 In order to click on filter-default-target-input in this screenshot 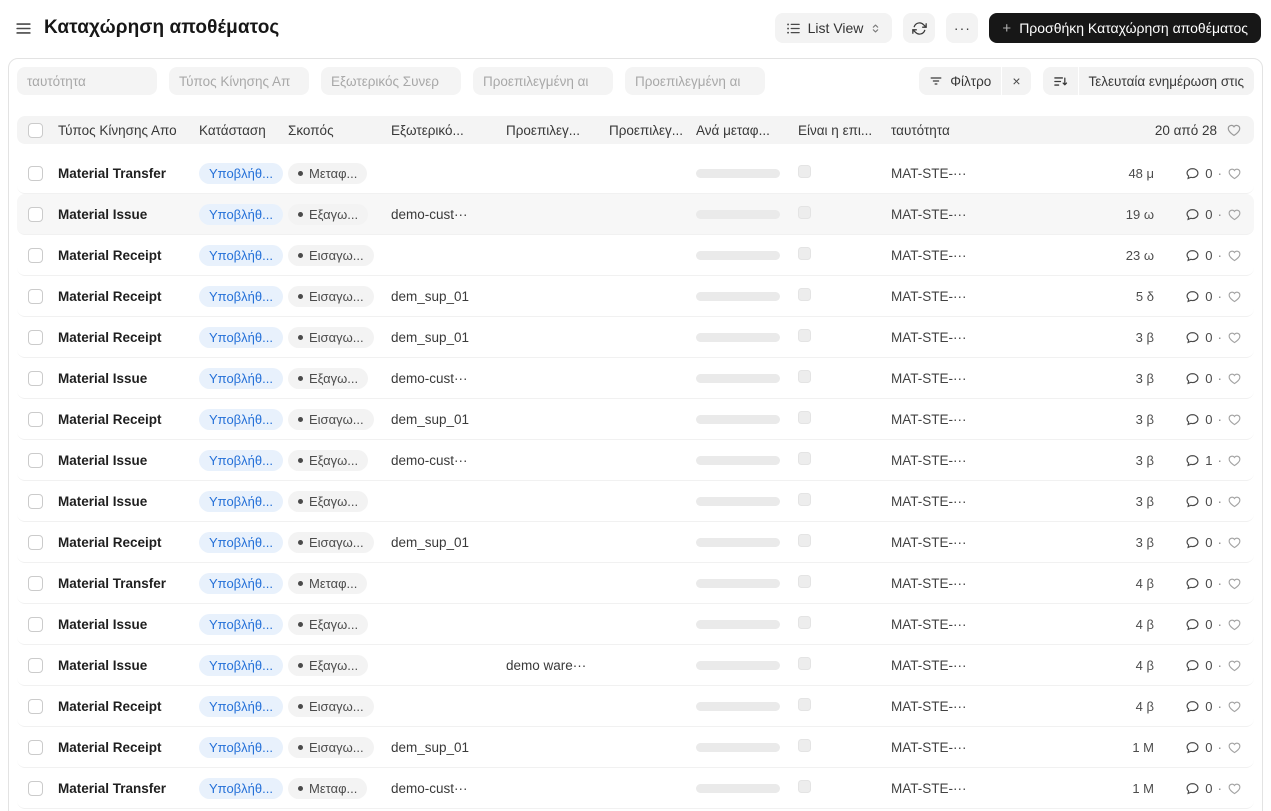, I will do `click(695, 81)`.